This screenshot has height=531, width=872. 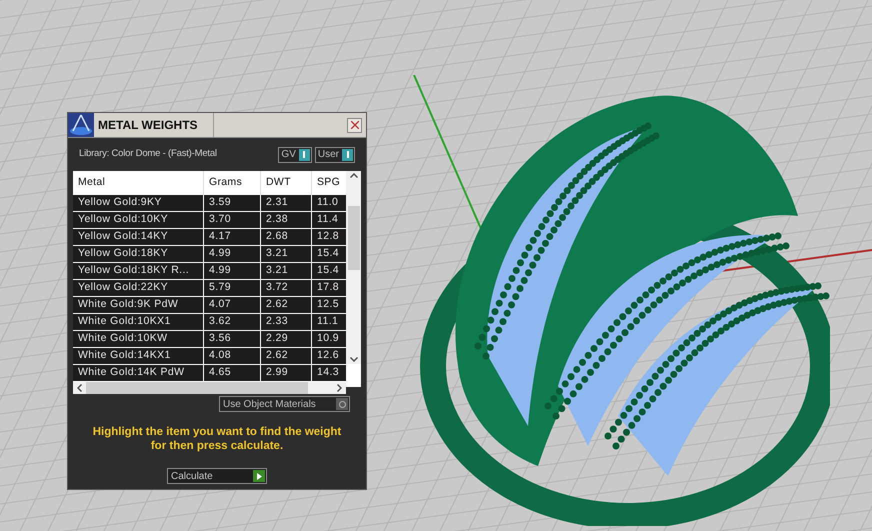 What do you see at coordinates (285, 203) in the screenshot?
I see `table-cell: 2.31` at bounding box center [285, 203].